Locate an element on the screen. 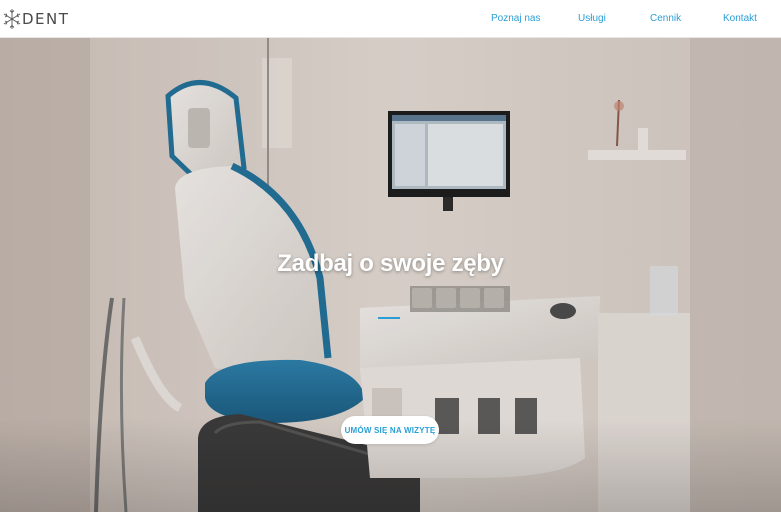 This screenshot has width=781, height=512. site-header: DENT Poznaj nas Usługi Cennik Kontakt is located at coordinates (390, 19).